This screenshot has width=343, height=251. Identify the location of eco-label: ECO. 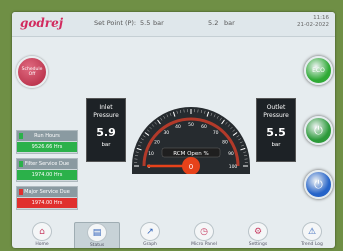
(318, 70).